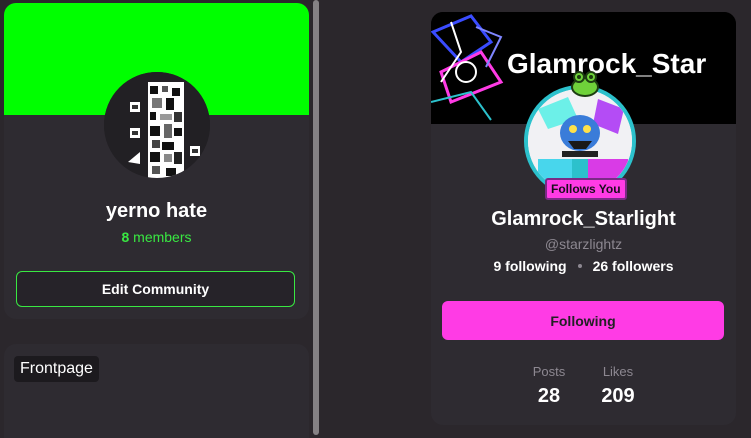 This screenshot has width=751, height=438. I want to click on likes-stat: Likes 209, so click(618, 386).